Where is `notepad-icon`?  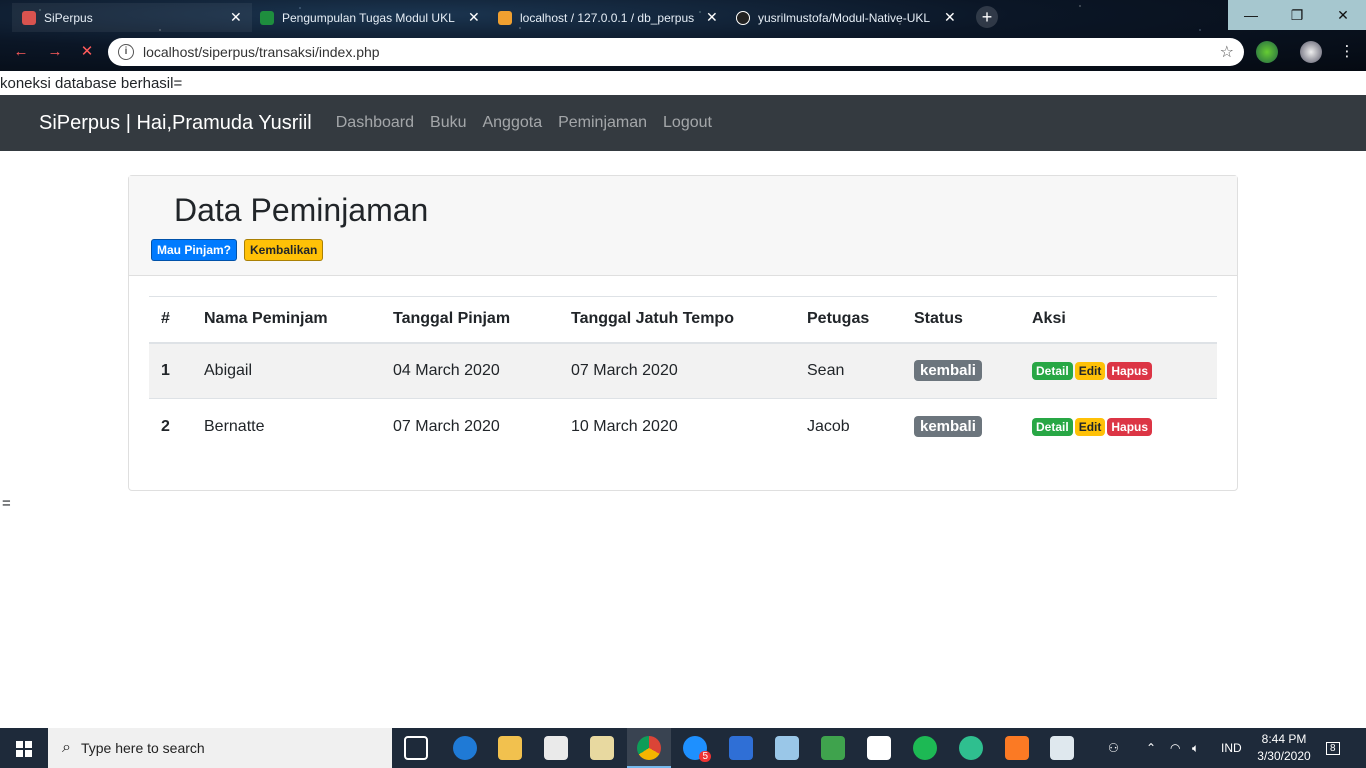 notepad-icon is located at coordinates (602, 748).